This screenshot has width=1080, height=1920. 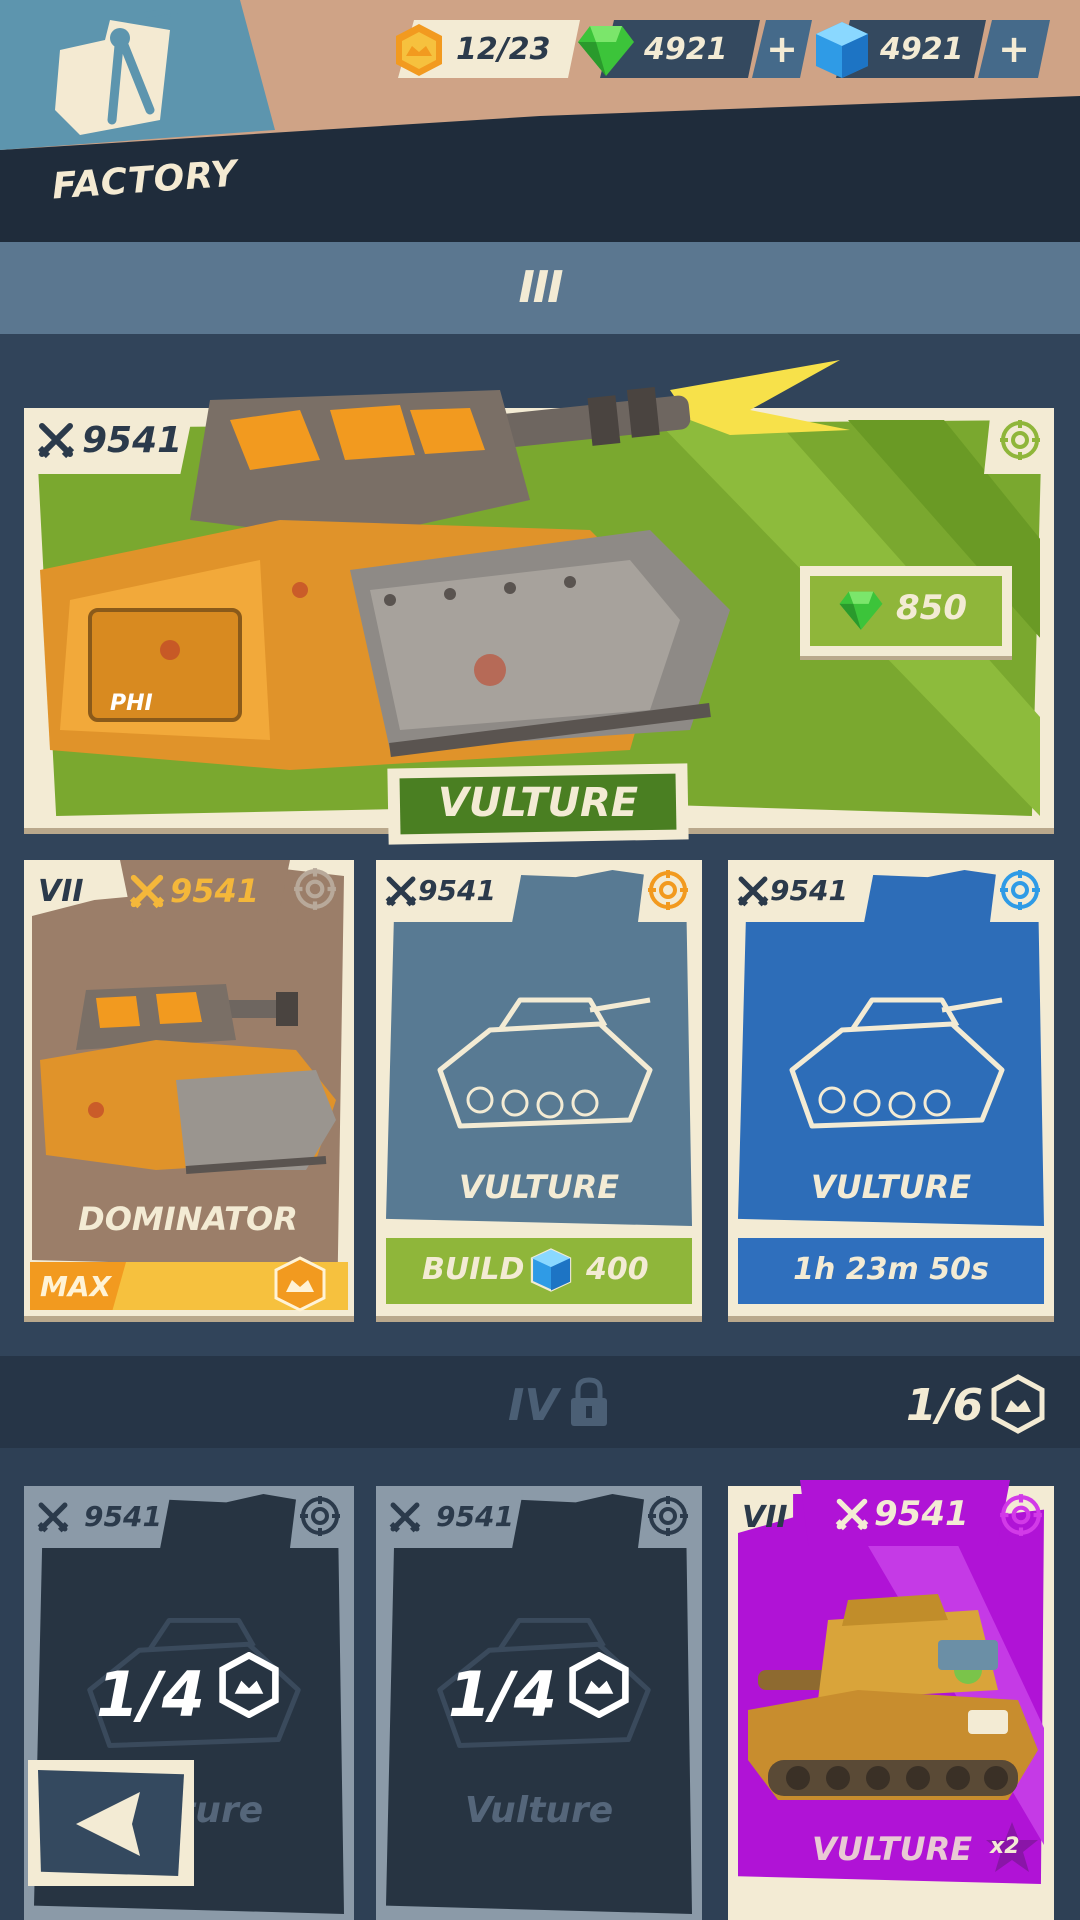 What do you see at coordinates (188, 1219) in the screenshot?
I see `vehicle-name: DOMINATOR` at bounding box center [188, 1219].